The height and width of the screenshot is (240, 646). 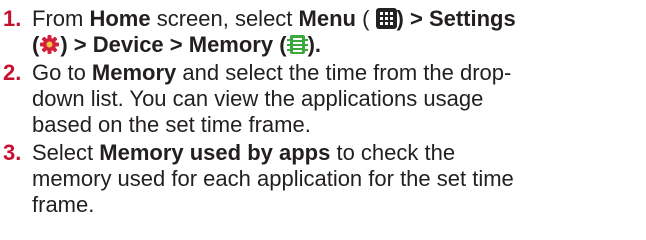 What do you see at coordinates (177, 44) in the screenshot?
I see `step-text-line: ( ) > Device > Memory ().` at bounding box center [177, 44].